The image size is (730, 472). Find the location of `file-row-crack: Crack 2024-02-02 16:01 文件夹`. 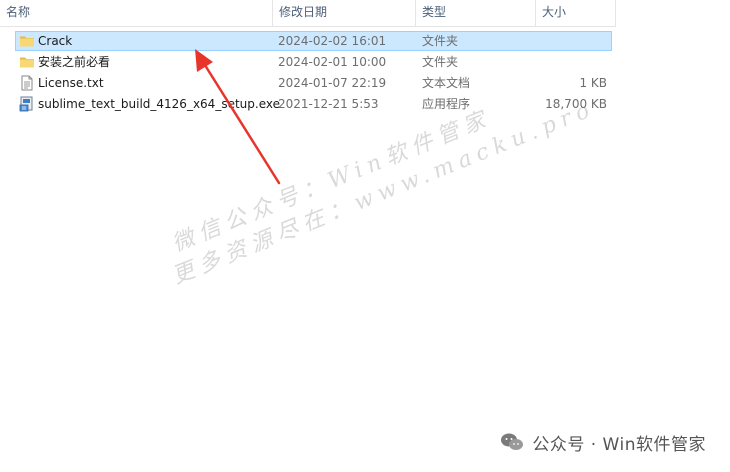

file-row-crack: Crack 2024-02-02 16:01 文件夹 is located at coordinates (313, 41).